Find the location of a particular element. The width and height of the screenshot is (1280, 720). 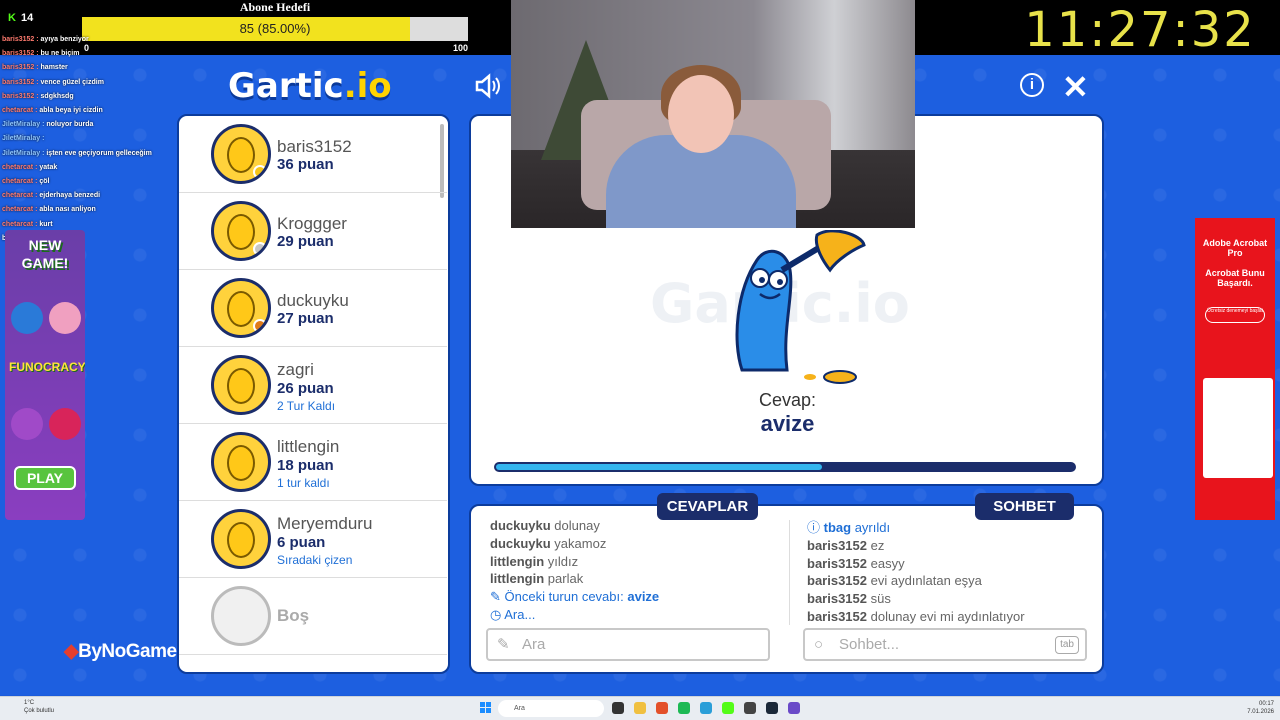

player-points: 36 puan is located at coordinates (305, 164).